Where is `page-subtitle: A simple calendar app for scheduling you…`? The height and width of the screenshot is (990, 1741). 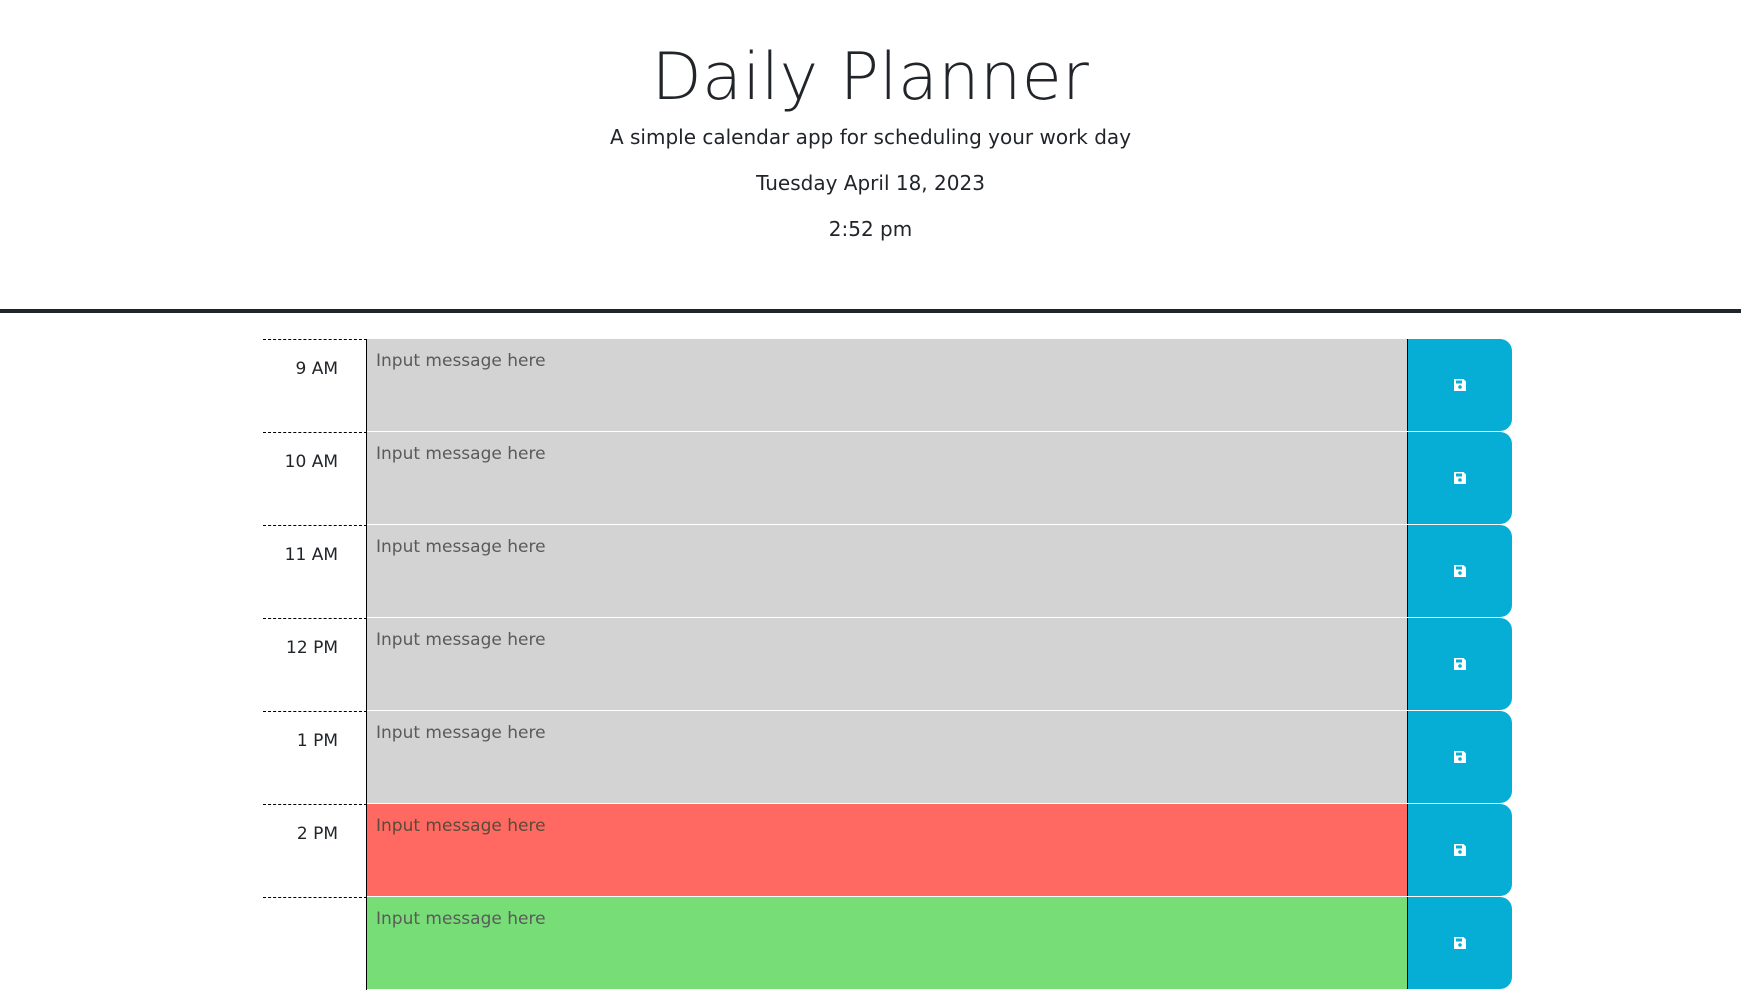
page-subtitle: A simple calendar app for scheduling you… is located at coordinates (870, 137).